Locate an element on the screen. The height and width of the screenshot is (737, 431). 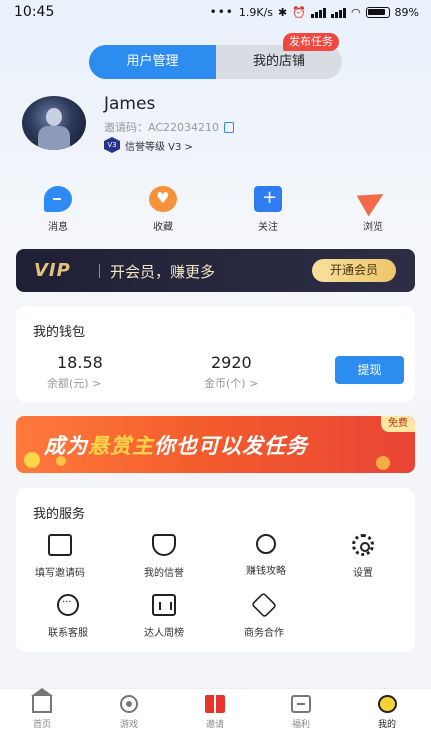
promo-text: 成为悬赏主你也可以发任务 is located at coordinates (176, 445).